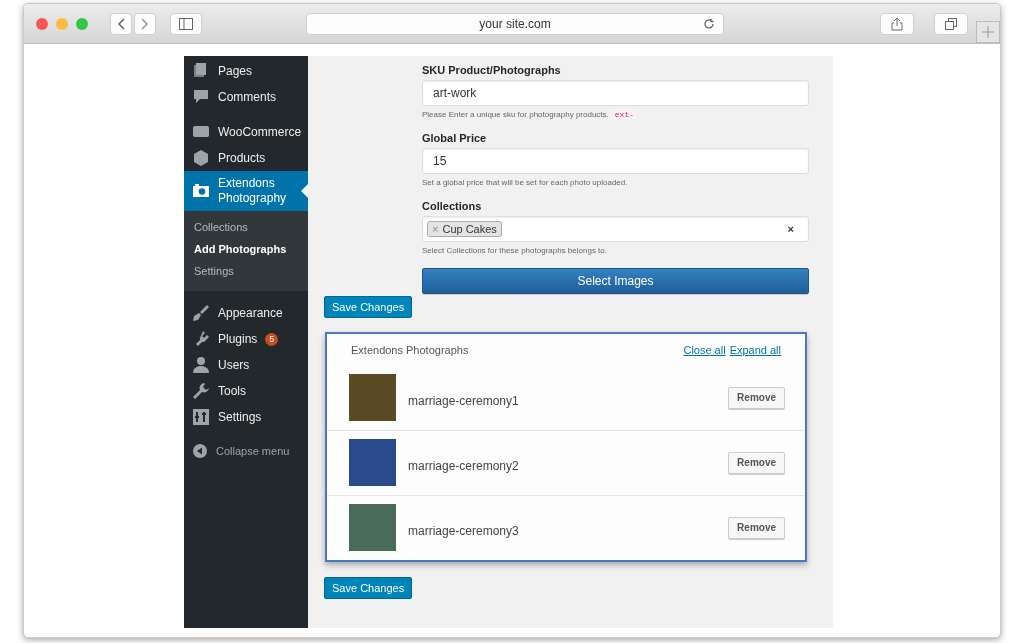  Describe the element at coordinates (42, 23) in the screenshot. I see `close-window-button` at that location.